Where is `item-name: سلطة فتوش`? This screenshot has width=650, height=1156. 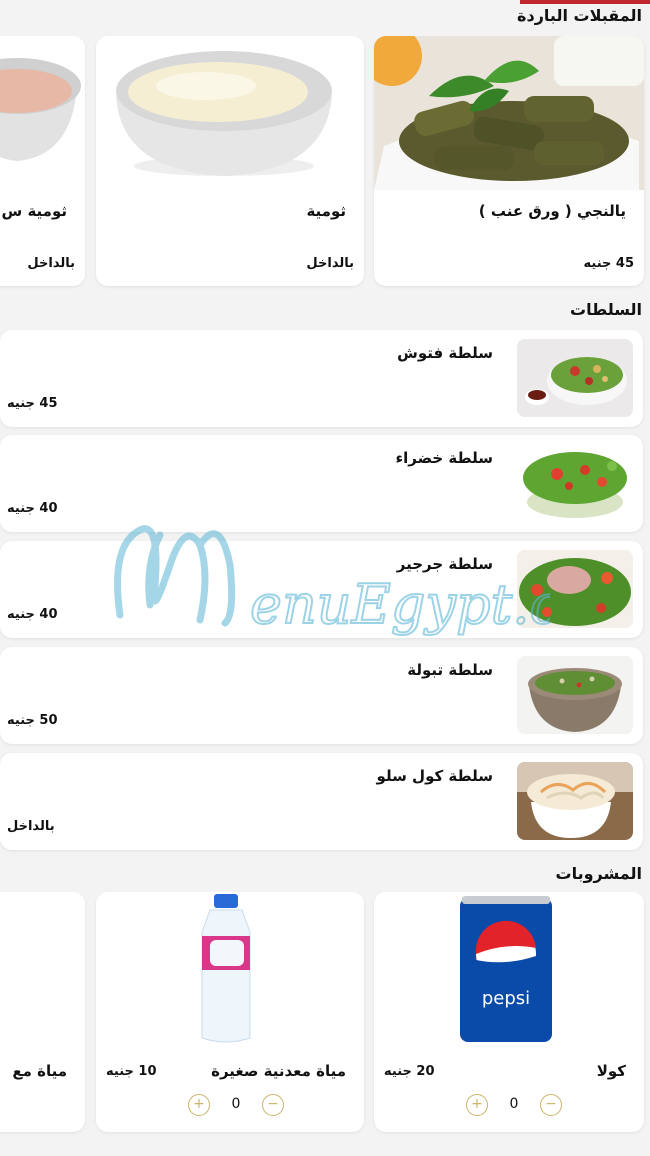 item-name: سلطة فتوش is located at coordinates (445, 353).